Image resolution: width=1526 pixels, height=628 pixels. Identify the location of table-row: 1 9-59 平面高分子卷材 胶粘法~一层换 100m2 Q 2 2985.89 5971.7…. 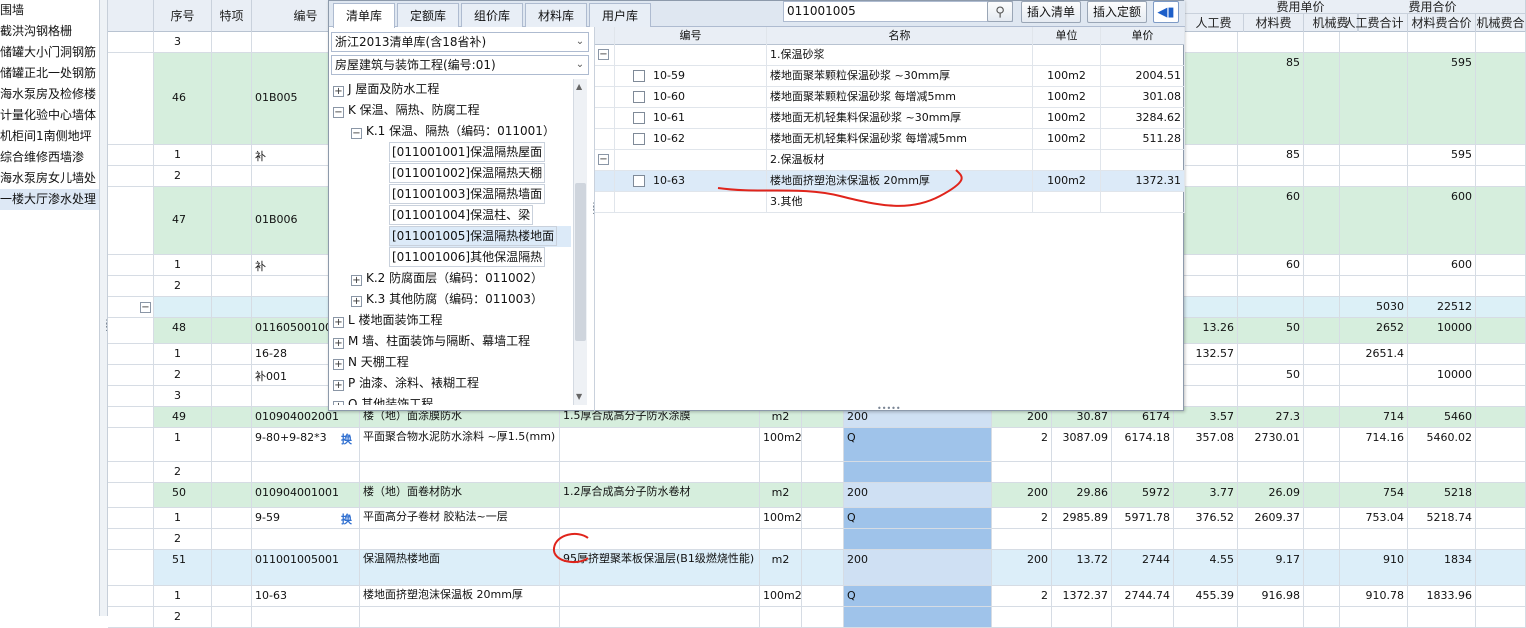
(817, 518).